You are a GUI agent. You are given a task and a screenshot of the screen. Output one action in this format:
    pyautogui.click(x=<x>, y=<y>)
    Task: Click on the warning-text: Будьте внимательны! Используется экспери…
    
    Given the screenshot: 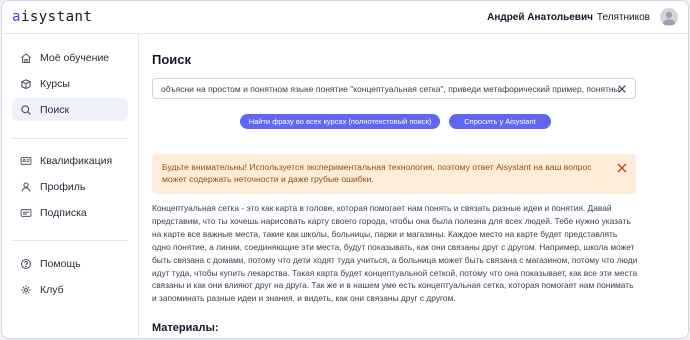 What is the action you would take?
    pyautogui.click(x=377, y=173)
    